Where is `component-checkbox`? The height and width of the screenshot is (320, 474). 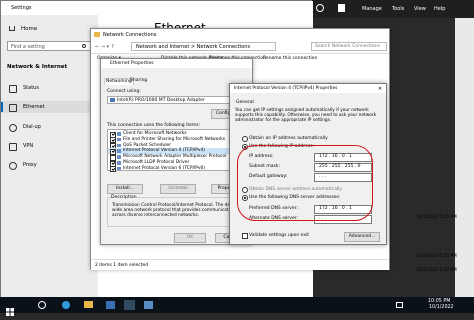
component-checkbox is located at coordinates (113, 169).